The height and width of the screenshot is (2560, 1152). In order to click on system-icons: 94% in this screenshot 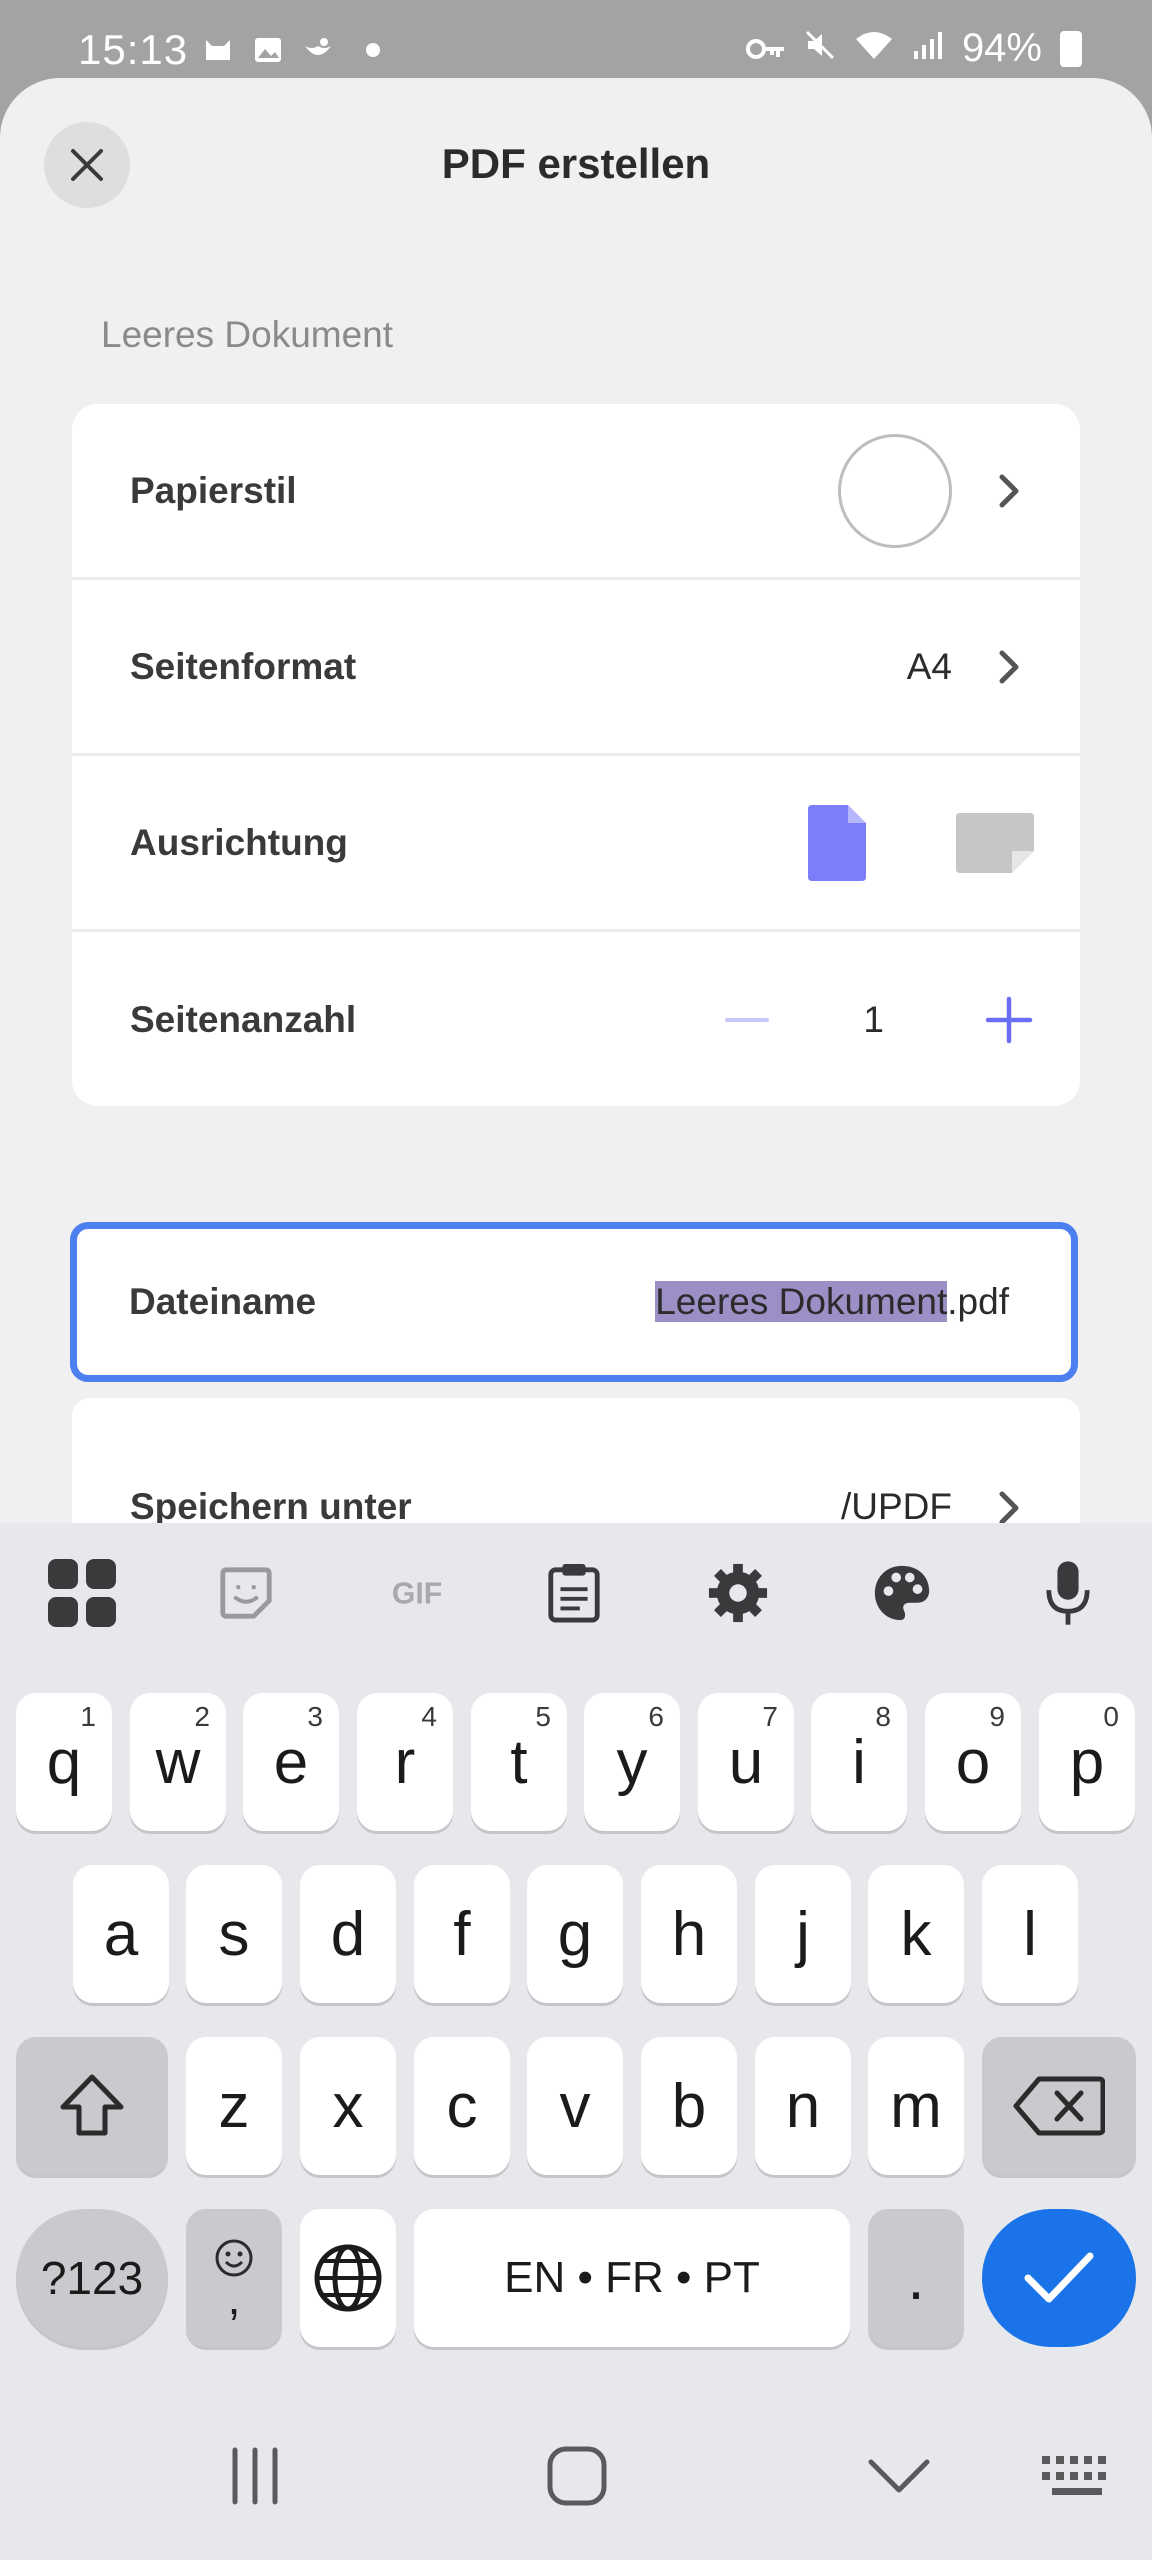, I will do `click(913, 48)`.